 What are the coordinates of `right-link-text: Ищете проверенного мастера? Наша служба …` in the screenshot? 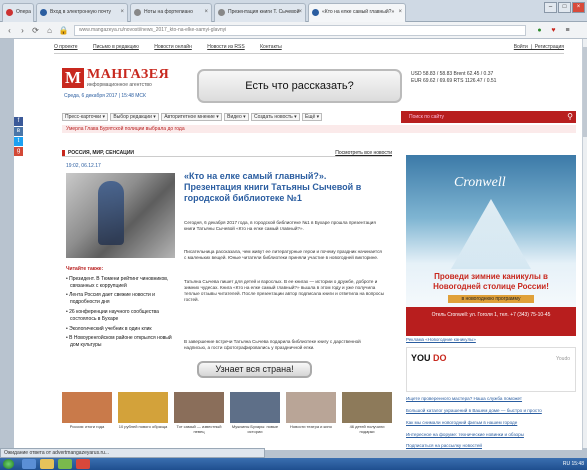 It's located at (464, 398).